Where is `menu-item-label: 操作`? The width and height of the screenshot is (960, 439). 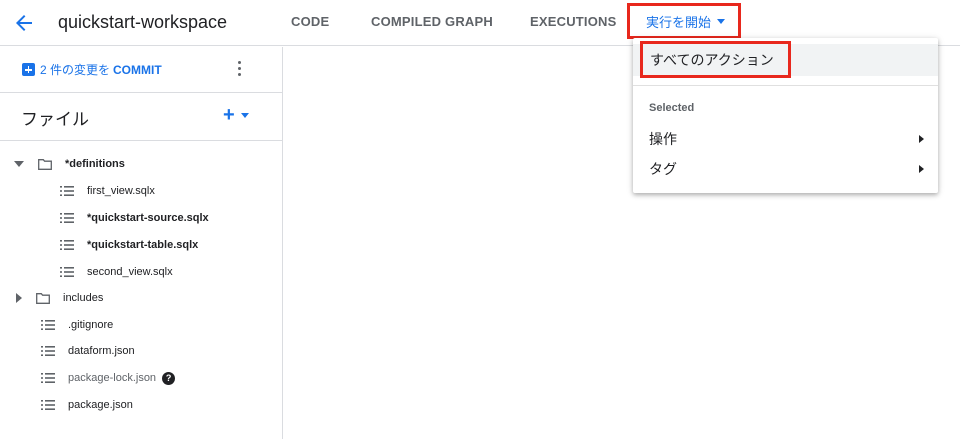
menu-item-label: 操作 is located at coordinates (663, 139).